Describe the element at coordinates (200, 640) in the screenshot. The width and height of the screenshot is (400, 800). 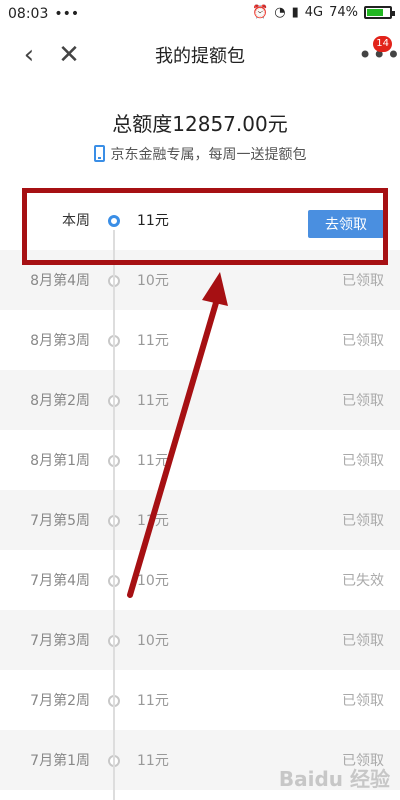
I see `week-row: 7月第3周 10元 已领取` at that location.